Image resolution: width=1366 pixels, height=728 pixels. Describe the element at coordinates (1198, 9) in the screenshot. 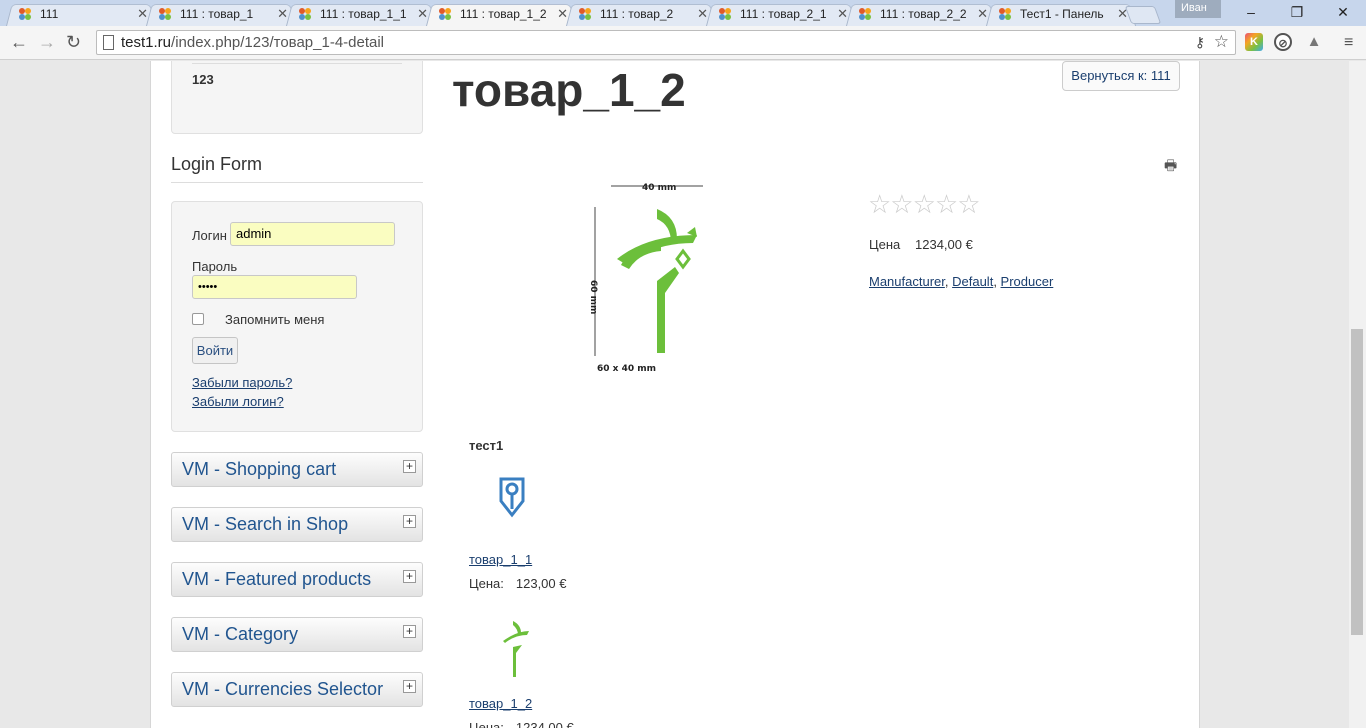

I see `profile-badge: Иван` at that location.